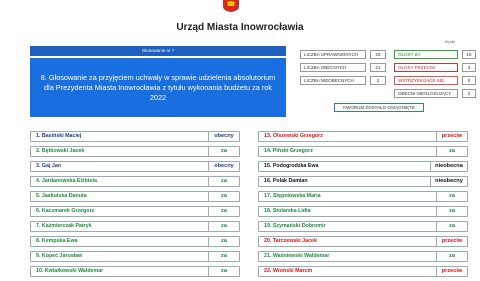 This screenshot has height=281, width=480. What do you see at coordinates (426, 54) in the screenshot?
I see `stat-for-label: GŁOSY ZA` at bounding box center [426, 54].